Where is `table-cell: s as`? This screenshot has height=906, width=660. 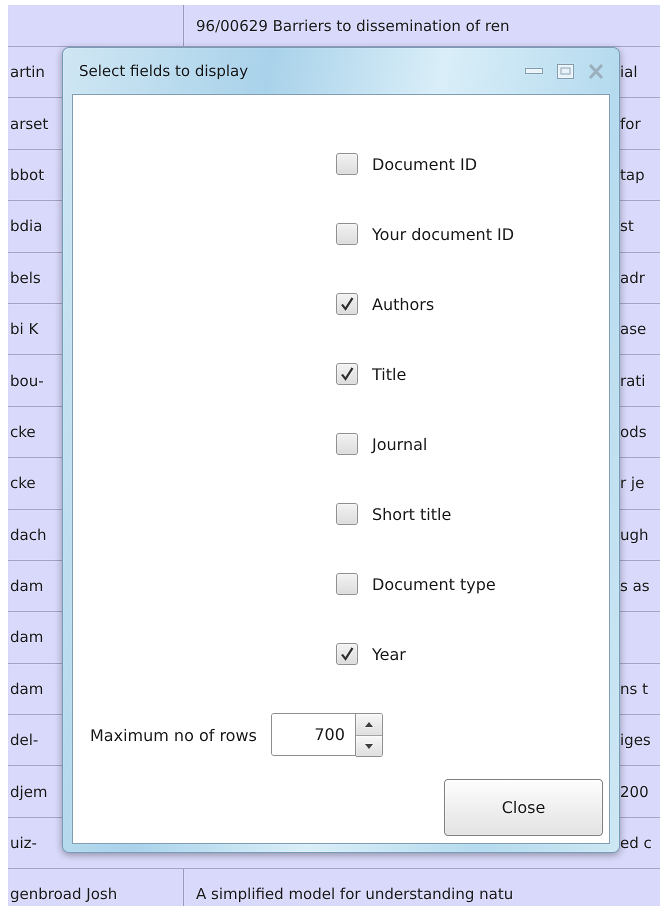 table-cell: s as is located at coordinates (635, 586).